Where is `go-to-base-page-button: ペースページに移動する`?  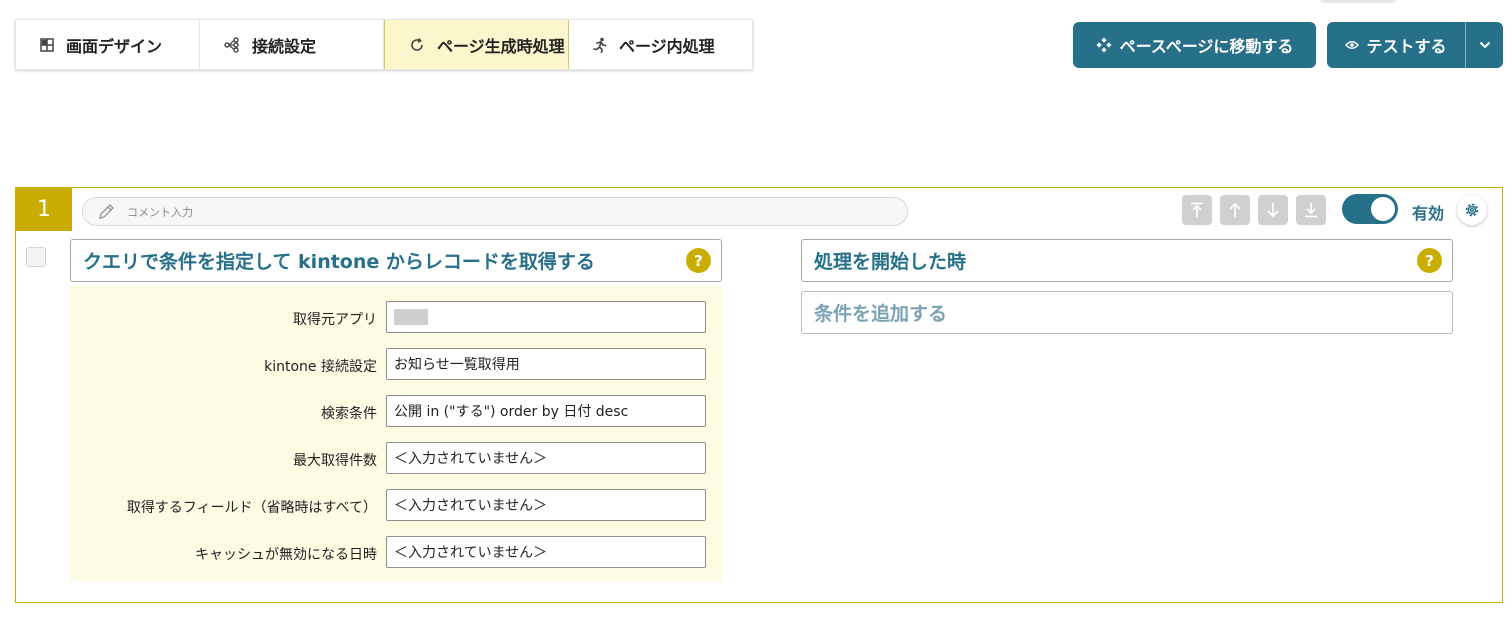
go-to-base-page-button: ペースページに移動する is located at coordinates (1194, 45).